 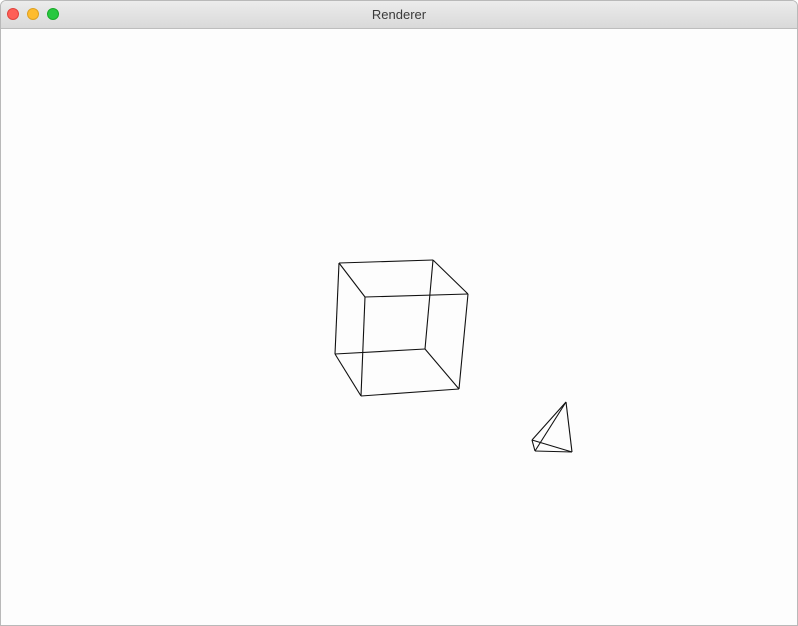 I want to click on window-title: Renderer, so click(x=399, y=14).